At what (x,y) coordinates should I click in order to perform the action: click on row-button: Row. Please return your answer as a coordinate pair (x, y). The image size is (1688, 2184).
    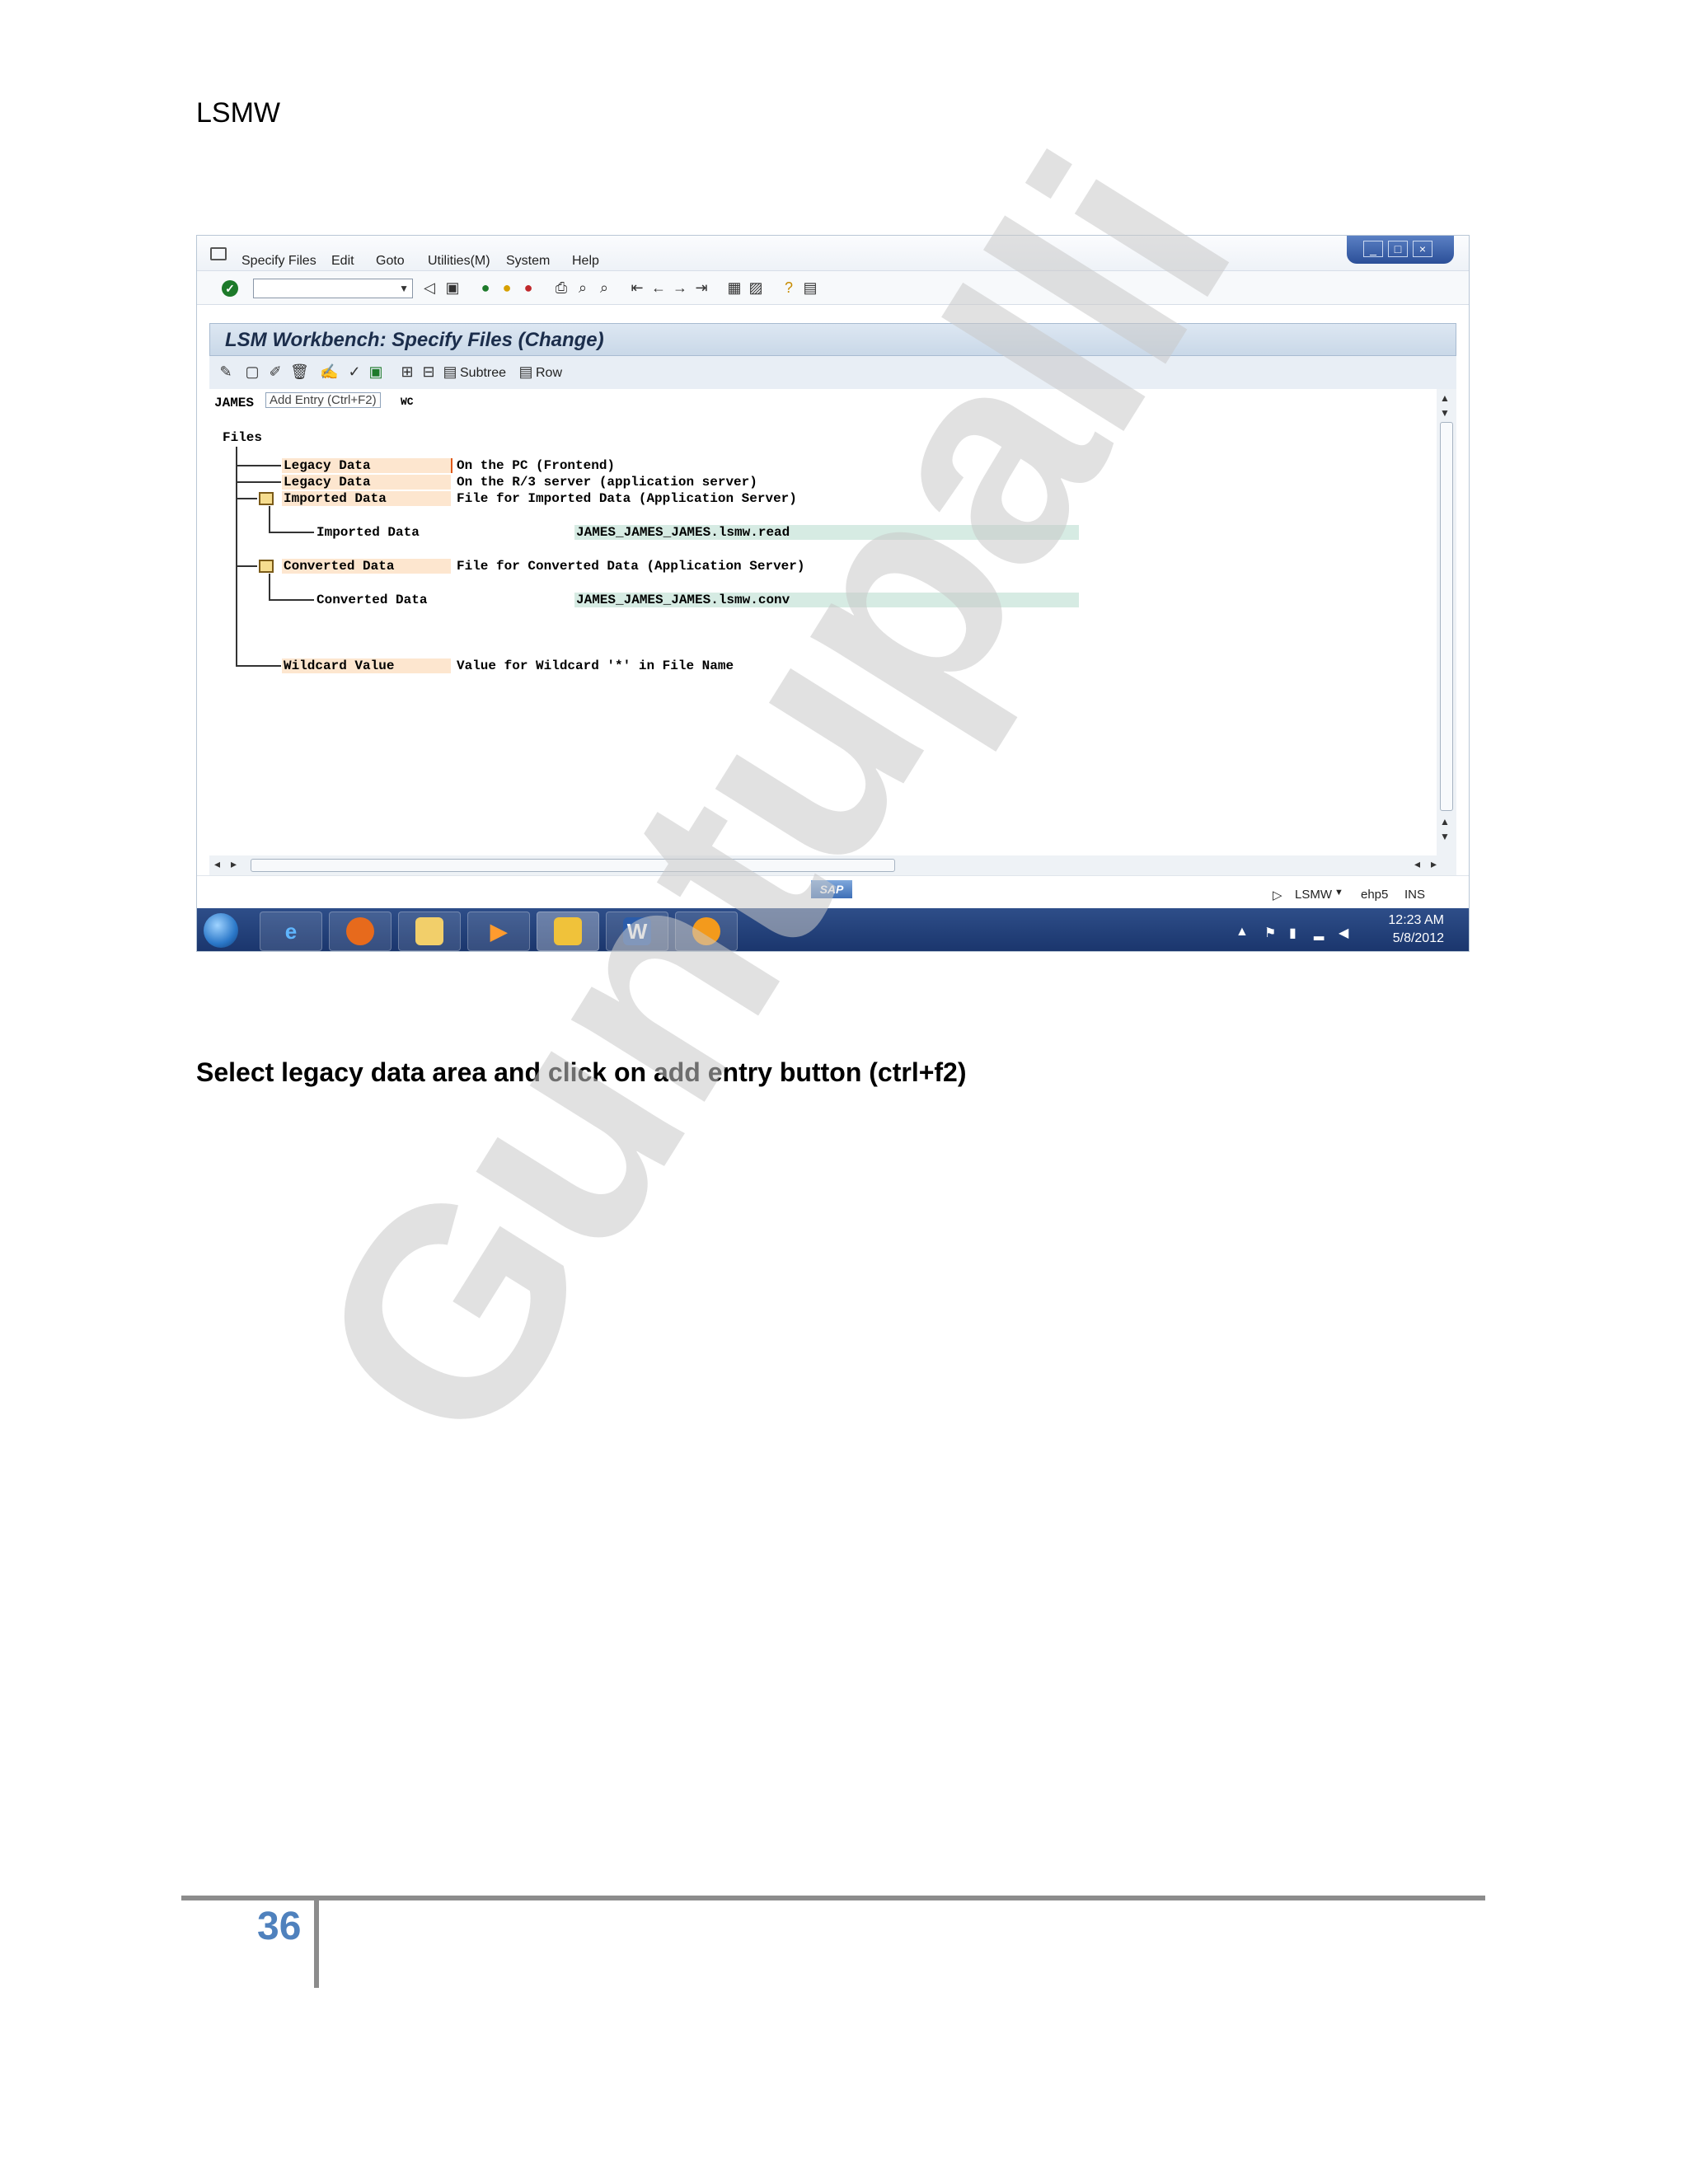
    Looking at the image, I should click on (549, 373).